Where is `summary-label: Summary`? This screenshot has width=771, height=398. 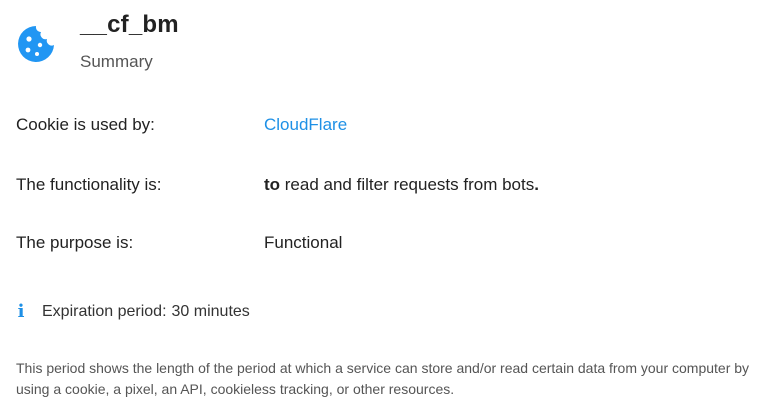 summary-label: Summary is located at coordinates (116, 61).